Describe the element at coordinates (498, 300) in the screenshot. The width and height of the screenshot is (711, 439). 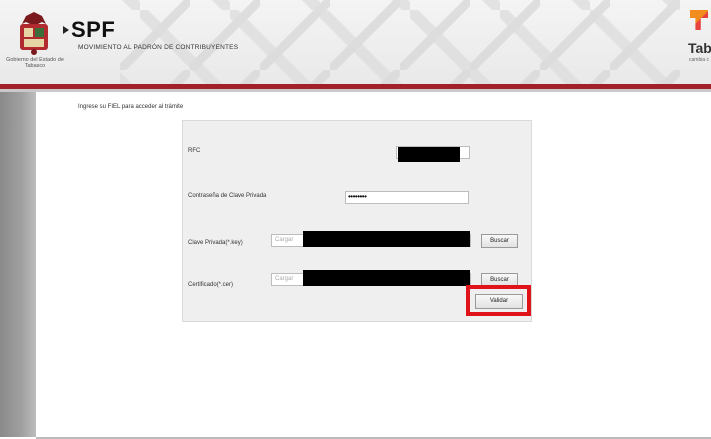
I see `validate-highlight-box` at that location.